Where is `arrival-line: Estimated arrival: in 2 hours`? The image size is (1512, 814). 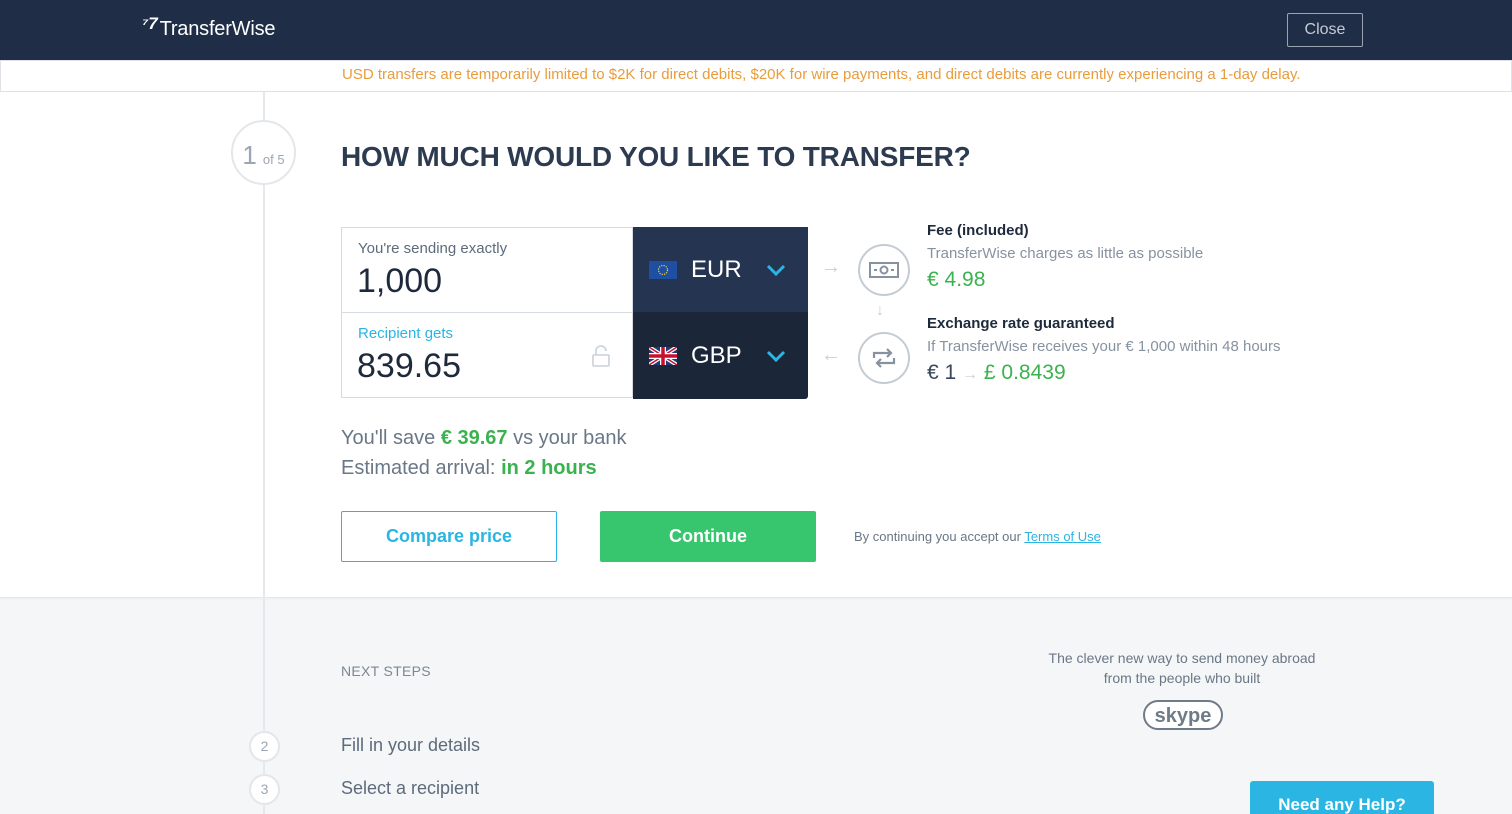
arrival-line: Estimated arrival: in 2 hours is located at coordinates (469, 468).